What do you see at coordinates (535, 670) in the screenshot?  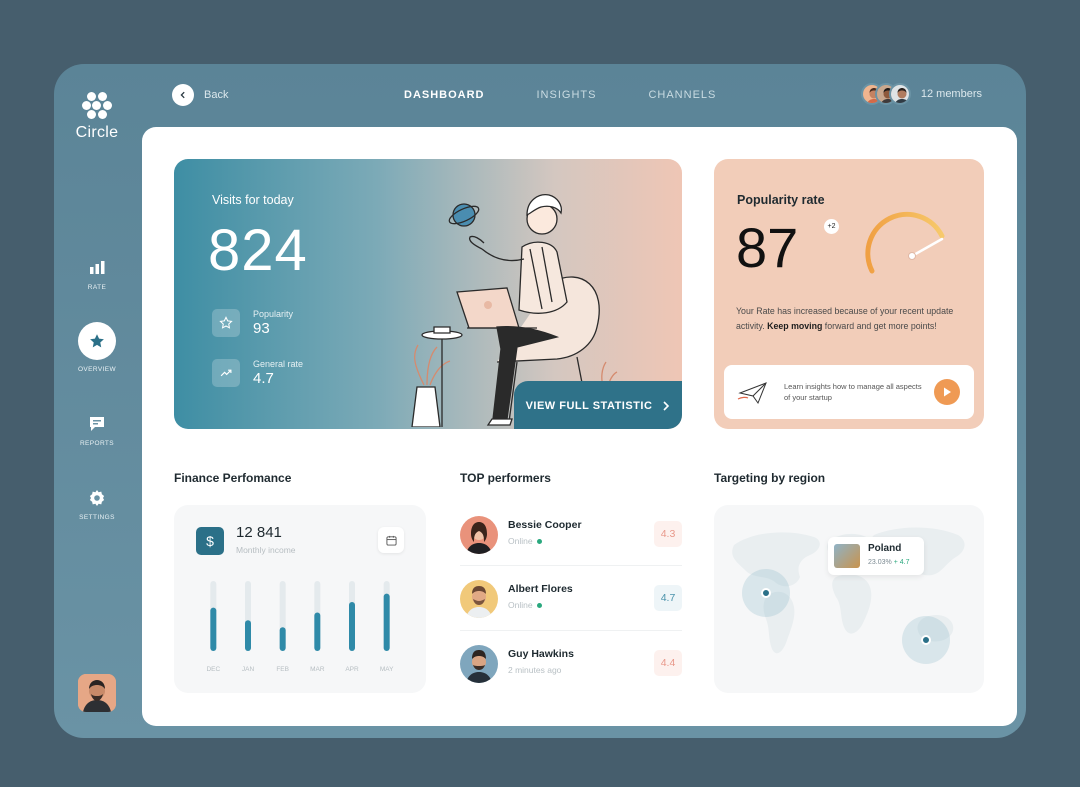 I see `performer-status: 2 minutes ago` at bounding box center [535, 670].